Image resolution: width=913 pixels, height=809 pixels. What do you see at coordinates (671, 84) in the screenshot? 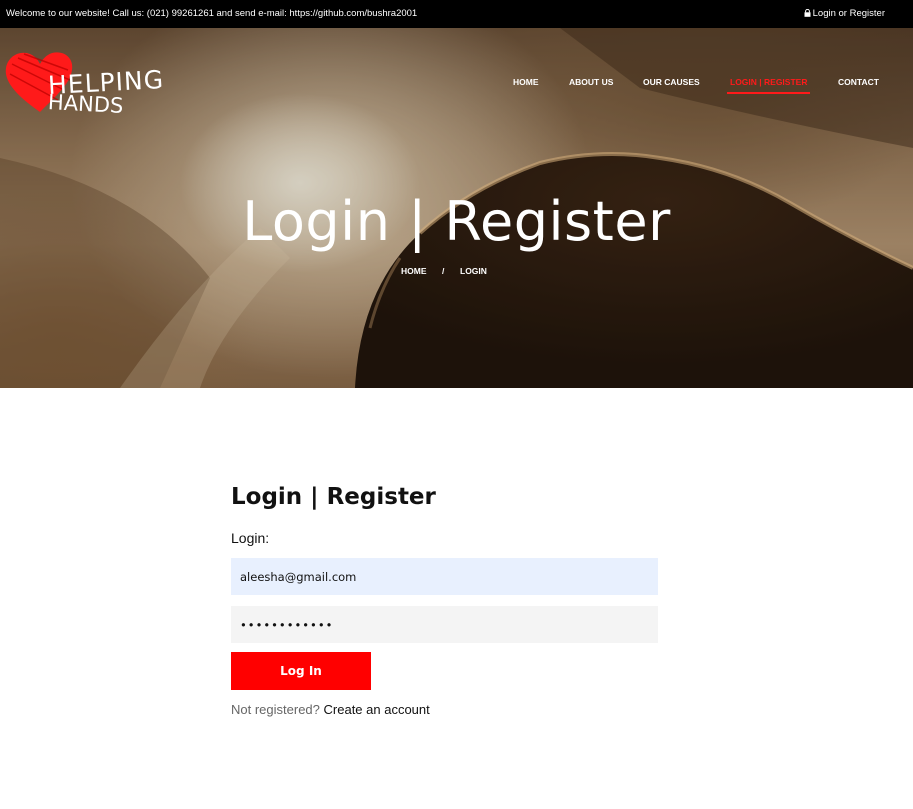
I see `nav-our-causes: OUR CAUSES` at bounding box center [671, 84].